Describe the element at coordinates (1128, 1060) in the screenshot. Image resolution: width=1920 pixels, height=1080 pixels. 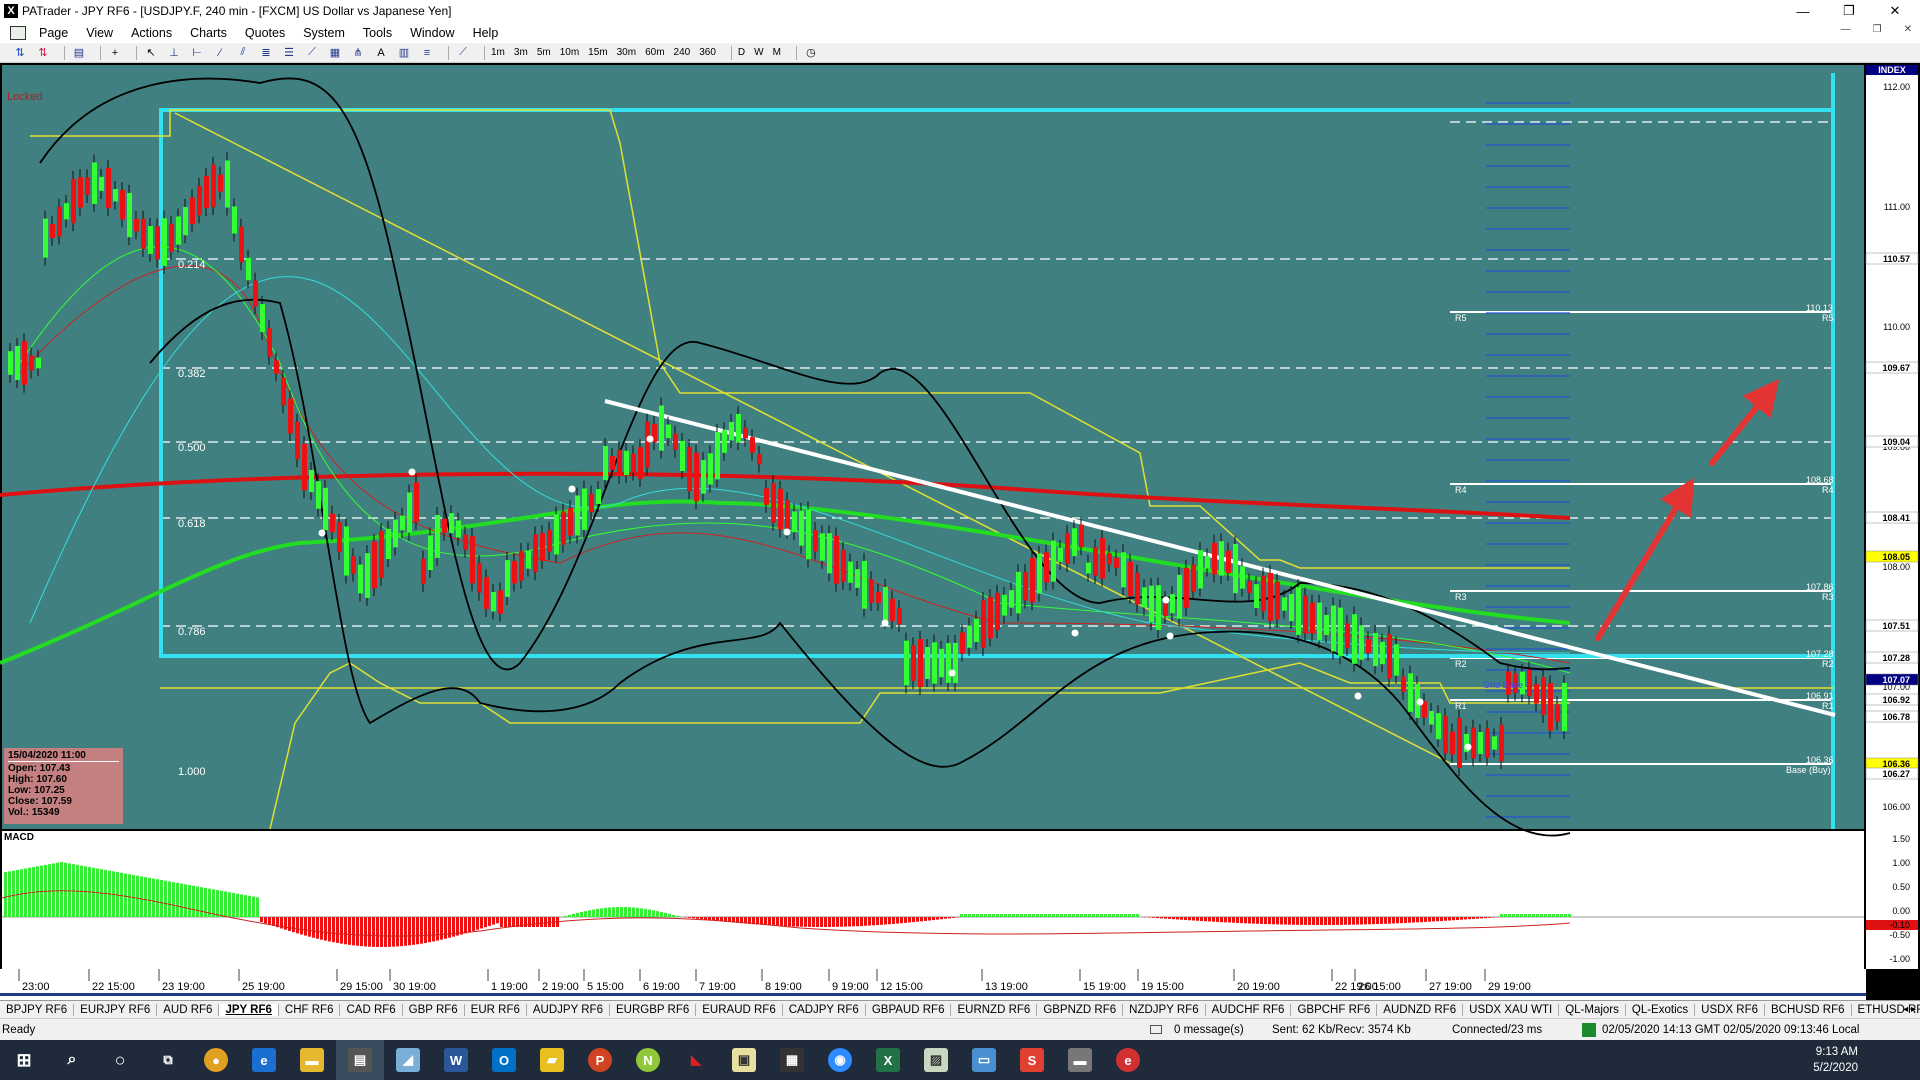
I see `taskbar-app9: e` at that location.